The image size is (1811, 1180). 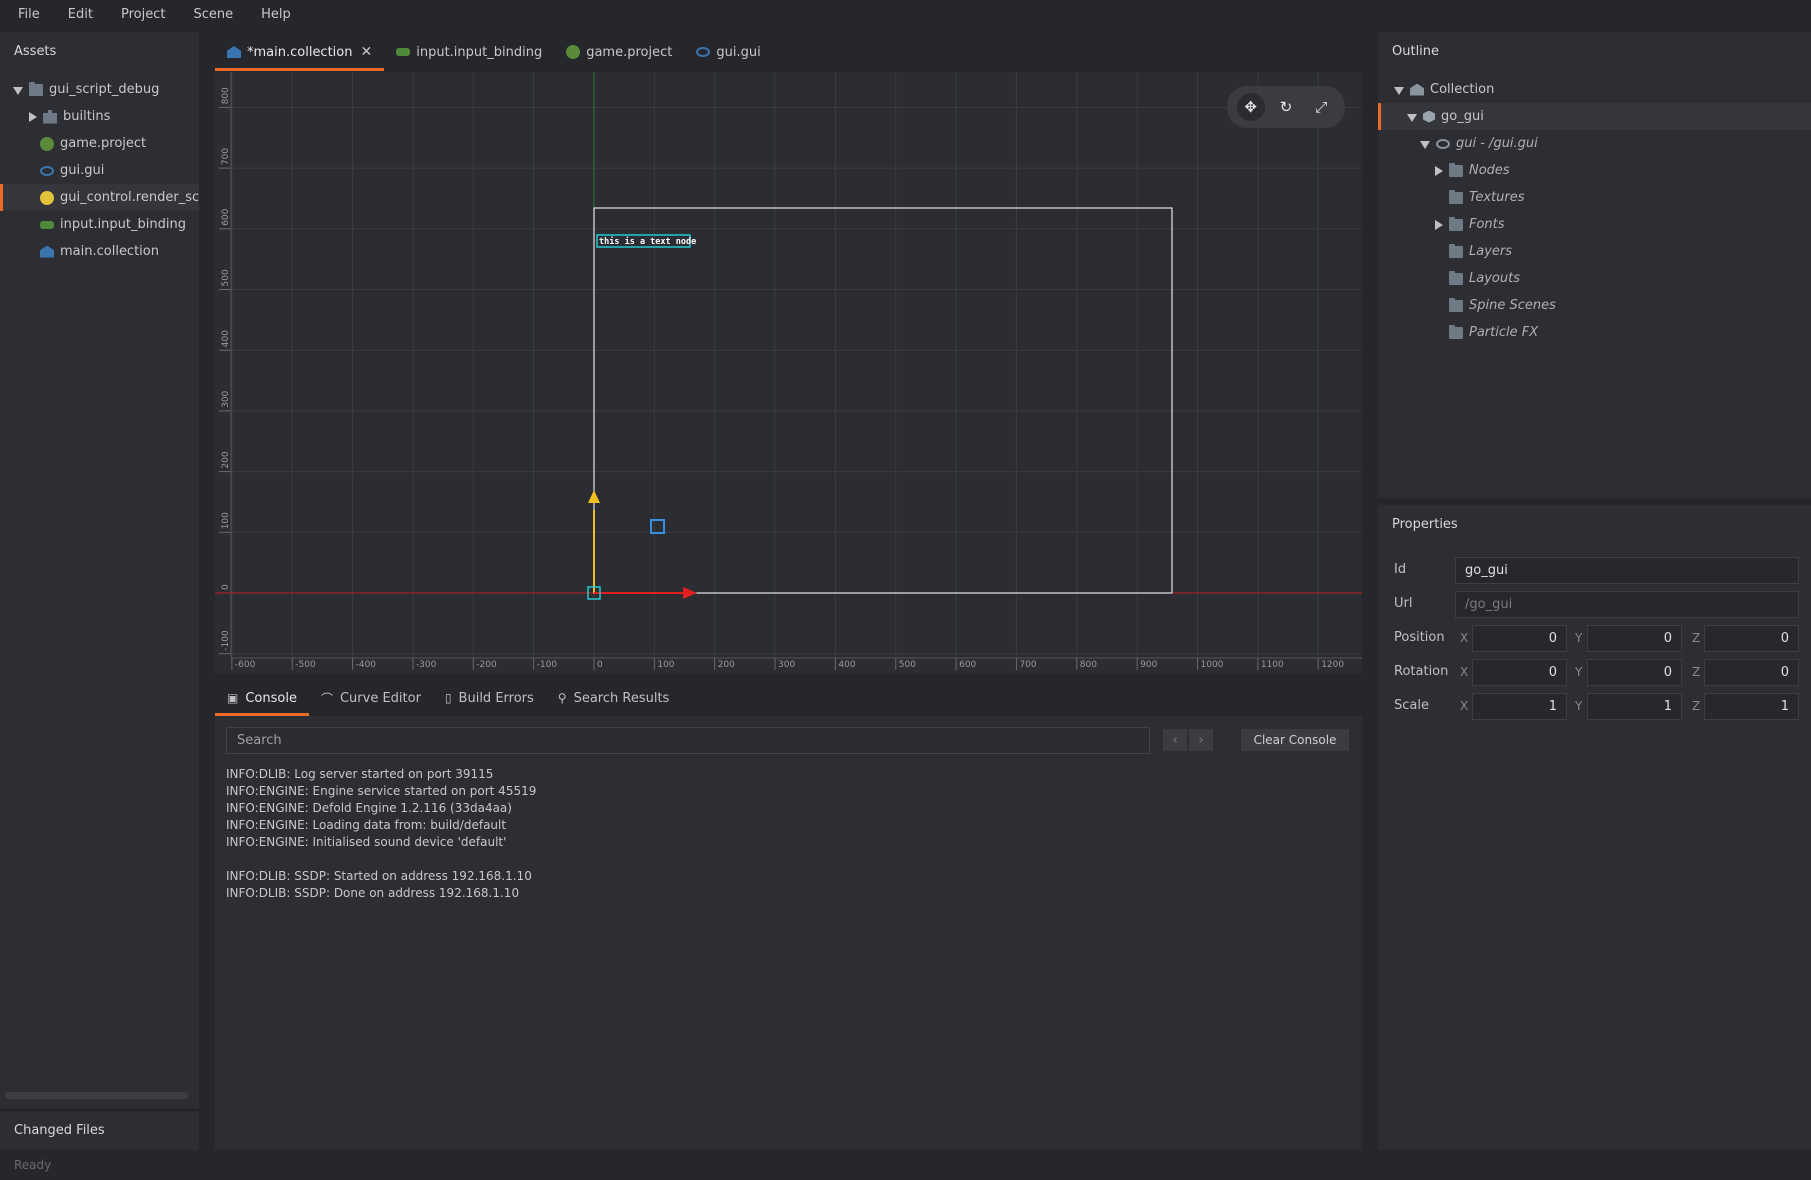 What do you see at coordinates (96, 1095) in the screenshot?
I see `assets-horizontal-scrollbar` at bounding box center [96, 1095].